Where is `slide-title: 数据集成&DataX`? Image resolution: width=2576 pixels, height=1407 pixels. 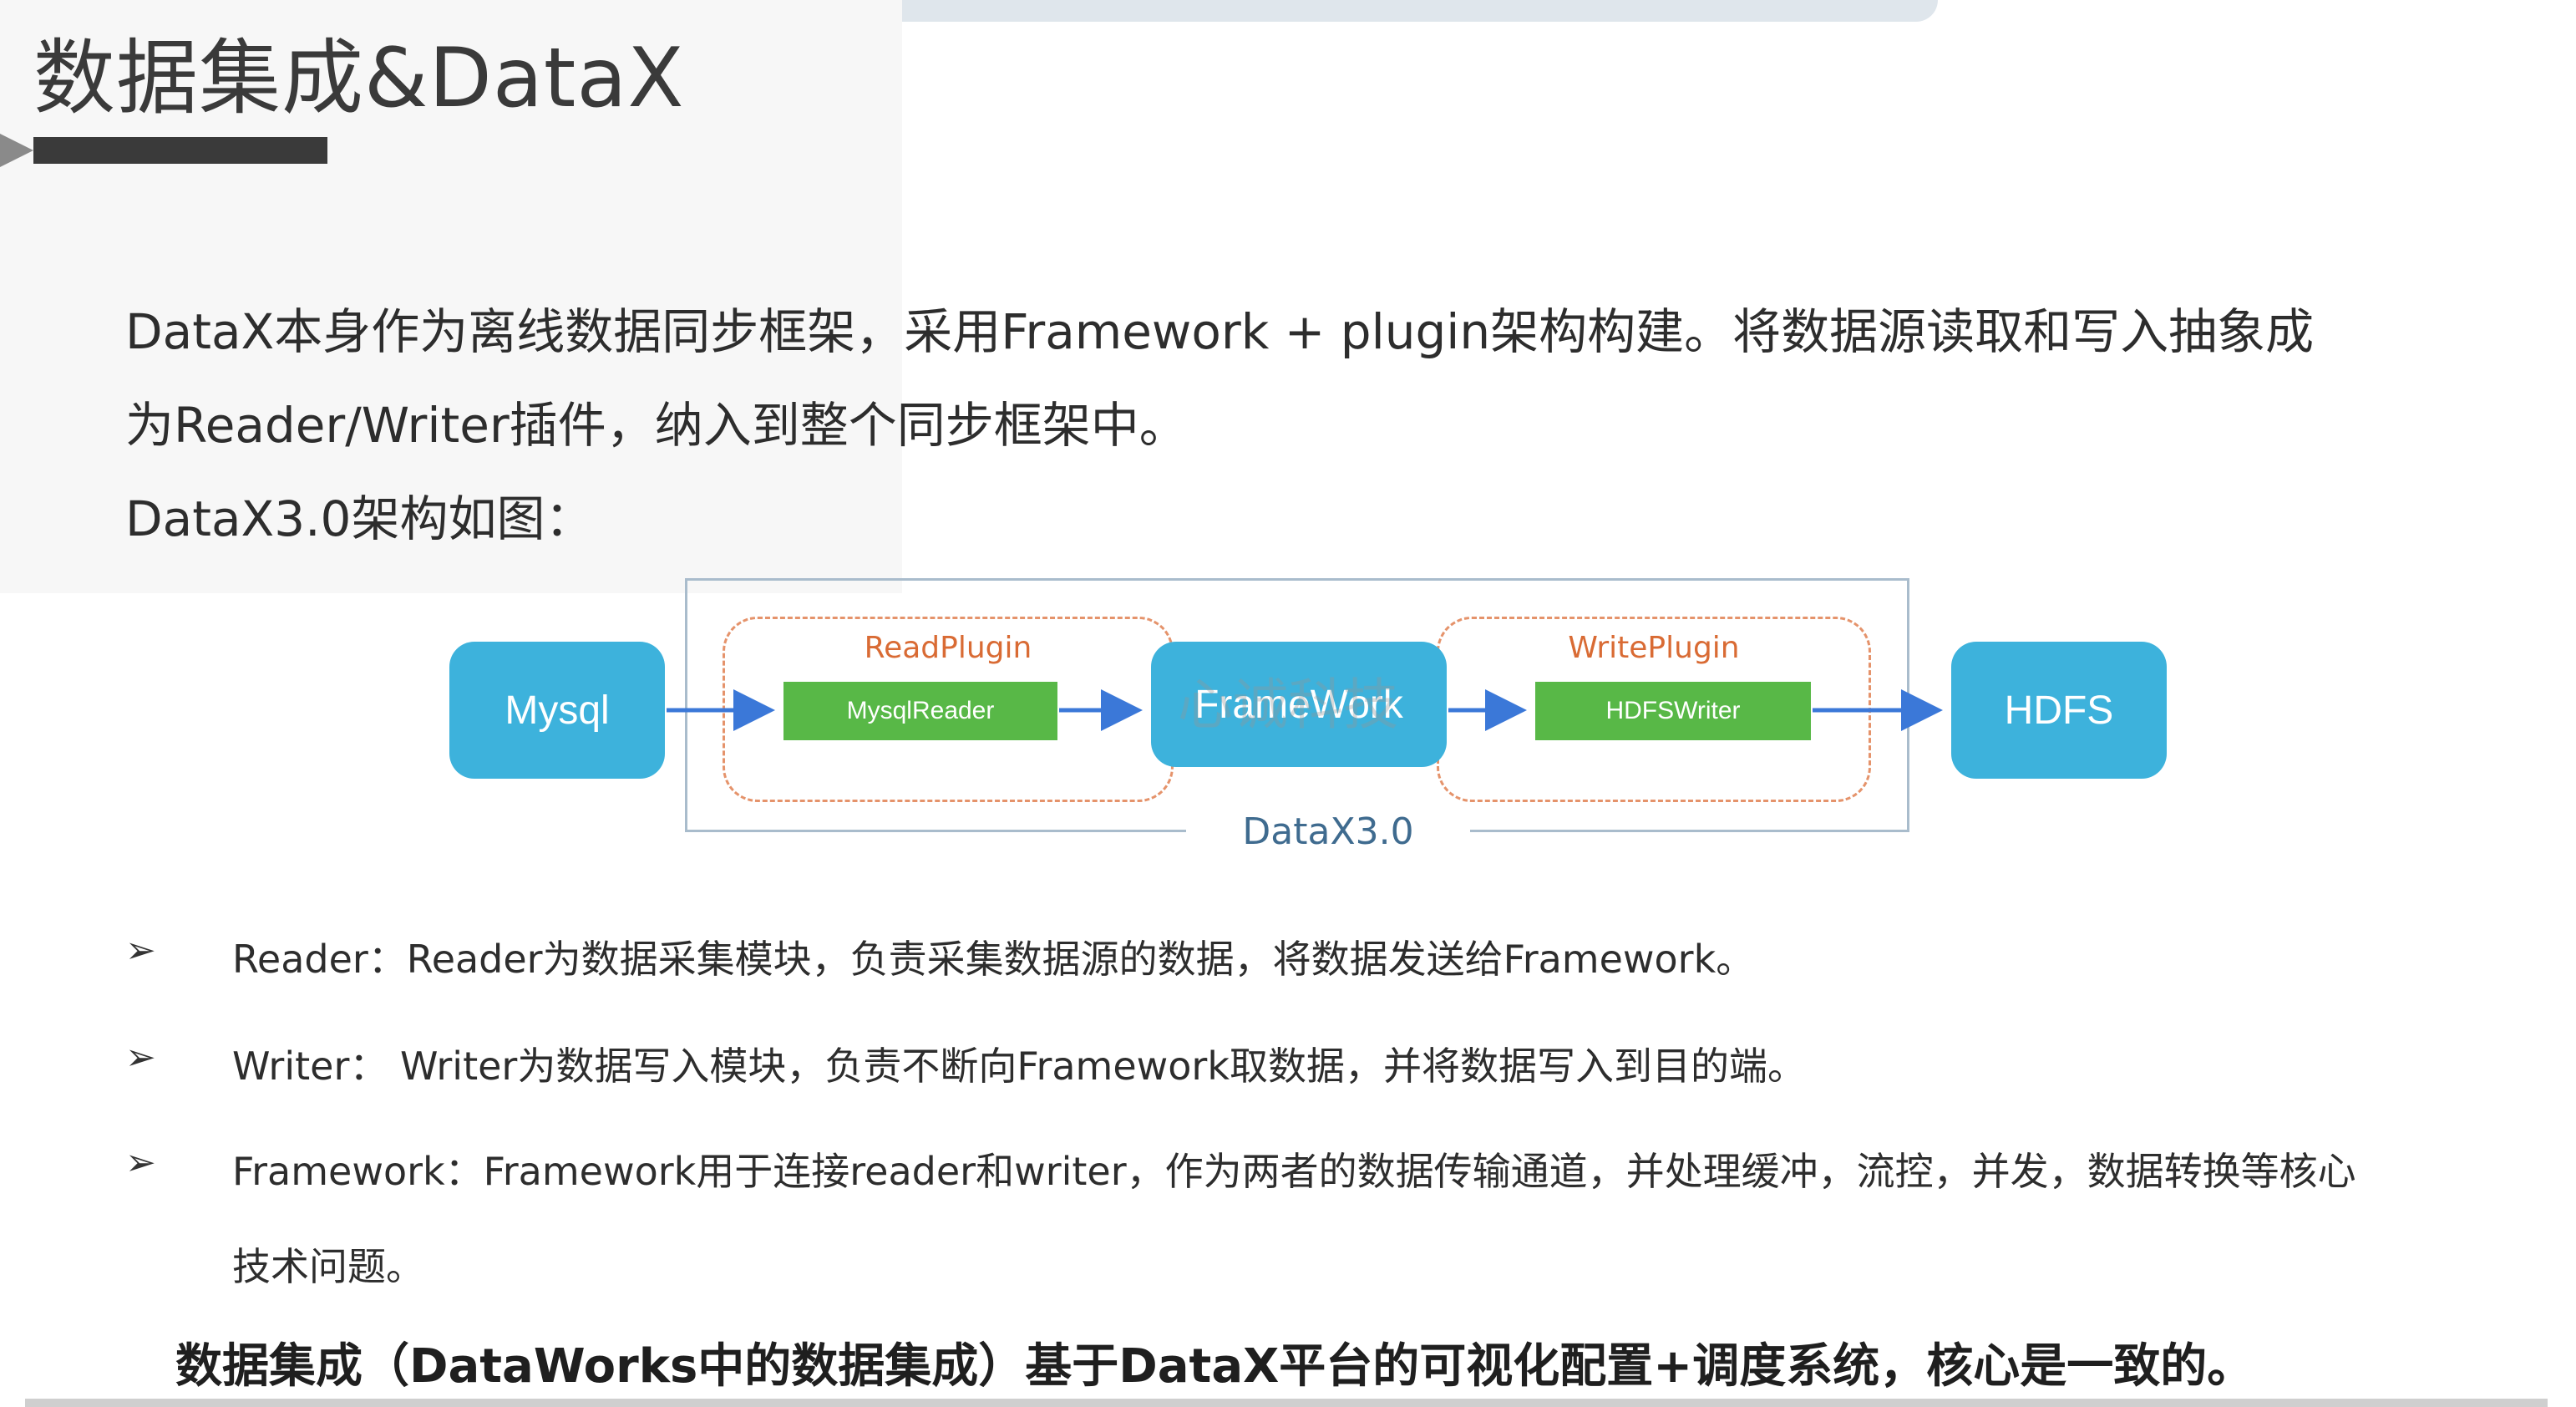 slide-title: 数据集成&DataX is located at coordinates (359, 78).